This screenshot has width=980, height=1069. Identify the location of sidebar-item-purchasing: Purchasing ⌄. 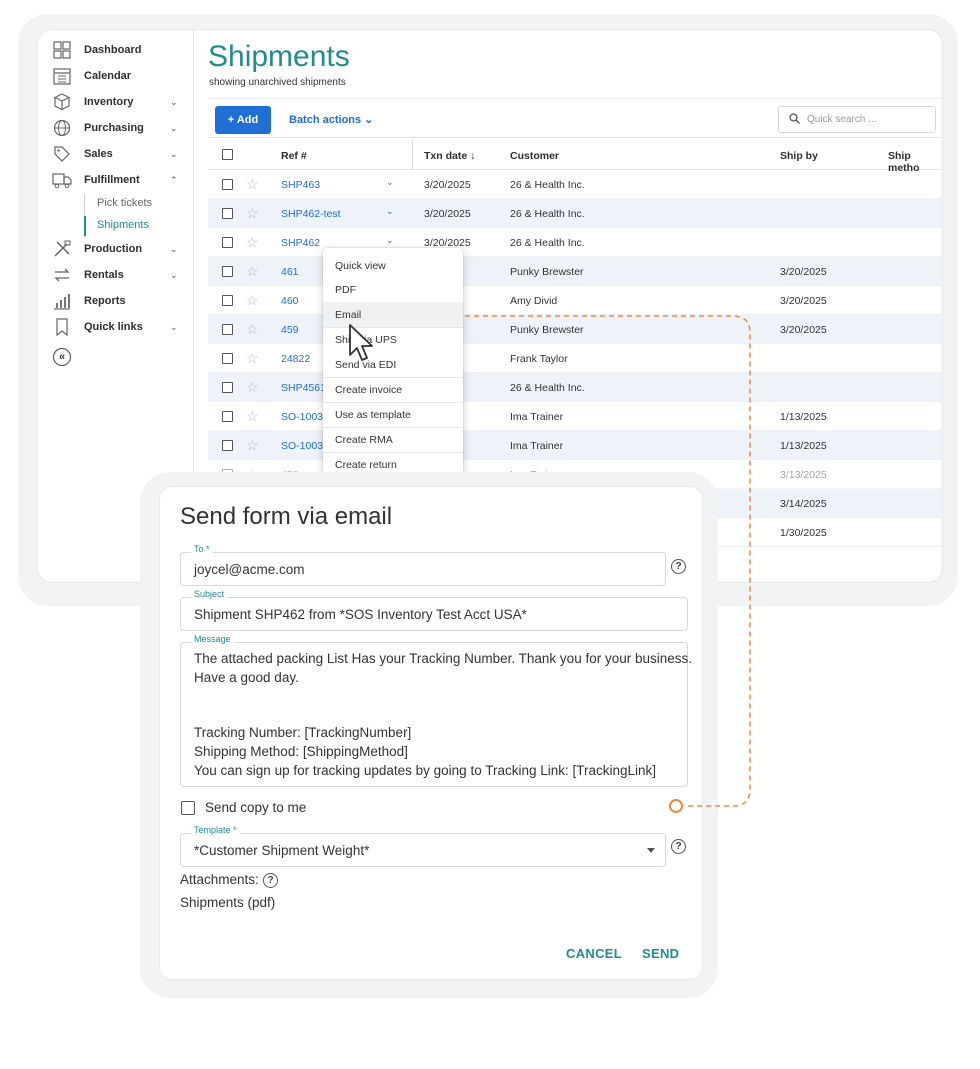
(116, 128).